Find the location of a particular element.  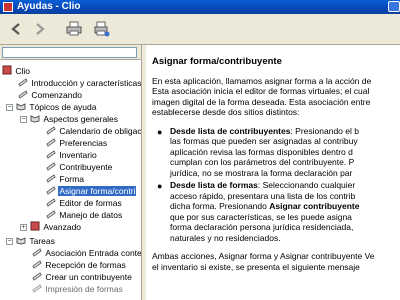

contents-tab-strip is located at coordinates (70, 52).